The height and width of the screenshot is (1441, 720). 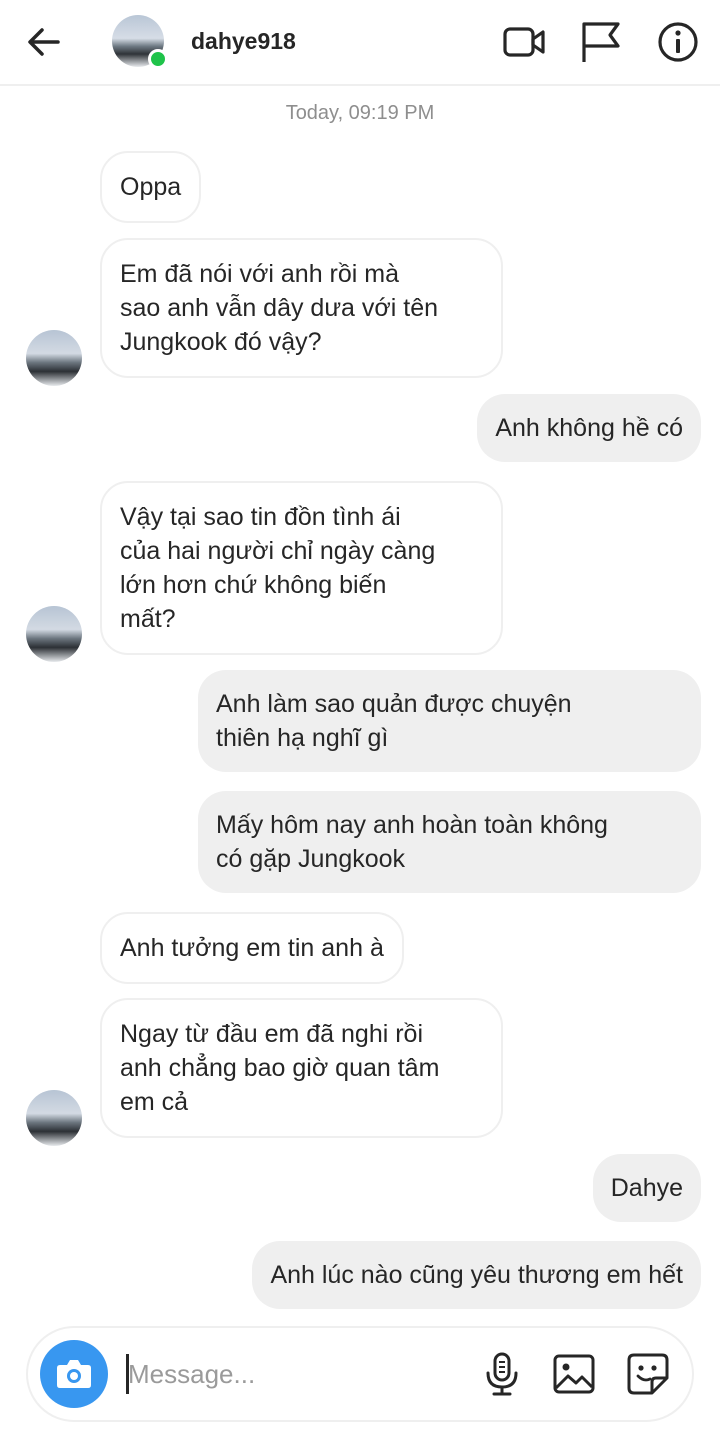 I want to click on message-bubble-received: Oppa, so click(x=151, y=187).